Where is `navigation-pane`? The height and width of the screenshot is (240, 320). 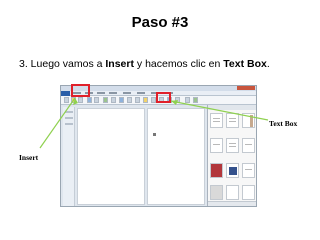 navigation-pane is located at coordinates (69, 156).